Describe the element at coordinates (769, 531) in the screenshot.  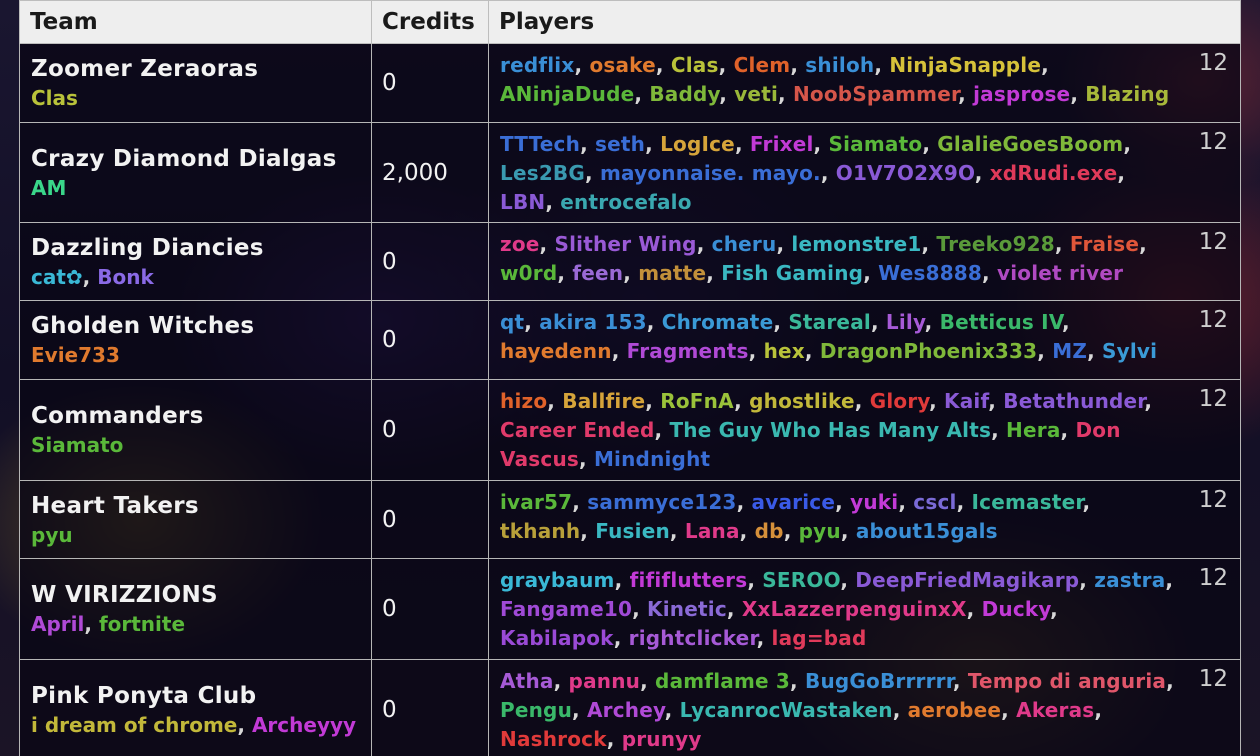
I see `player-name: db` at that location.